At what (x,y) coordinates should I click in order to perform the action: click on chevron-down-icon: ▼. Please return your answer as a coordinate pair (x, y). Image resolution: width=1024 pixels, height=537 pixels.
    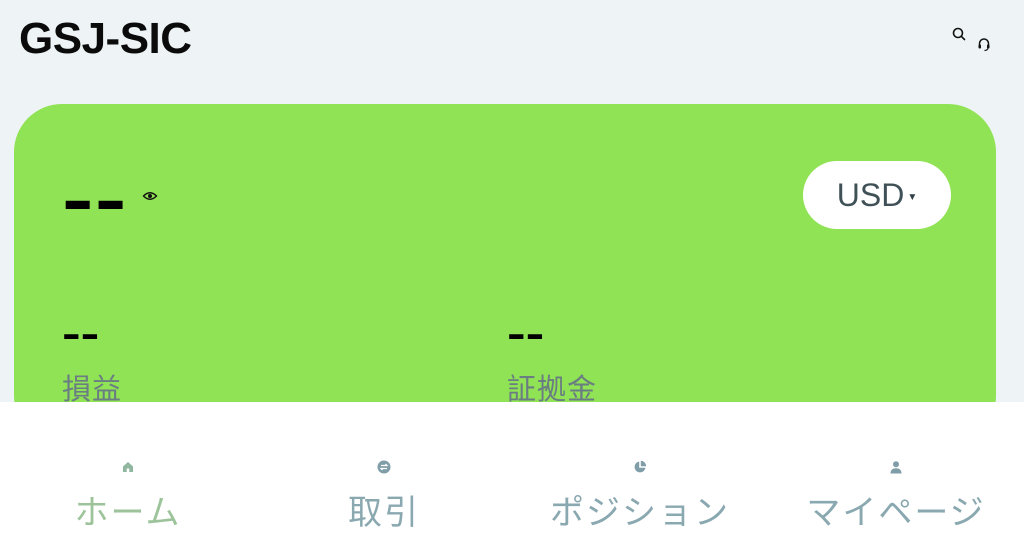
    Looking at the image, I should click on (912, 197).